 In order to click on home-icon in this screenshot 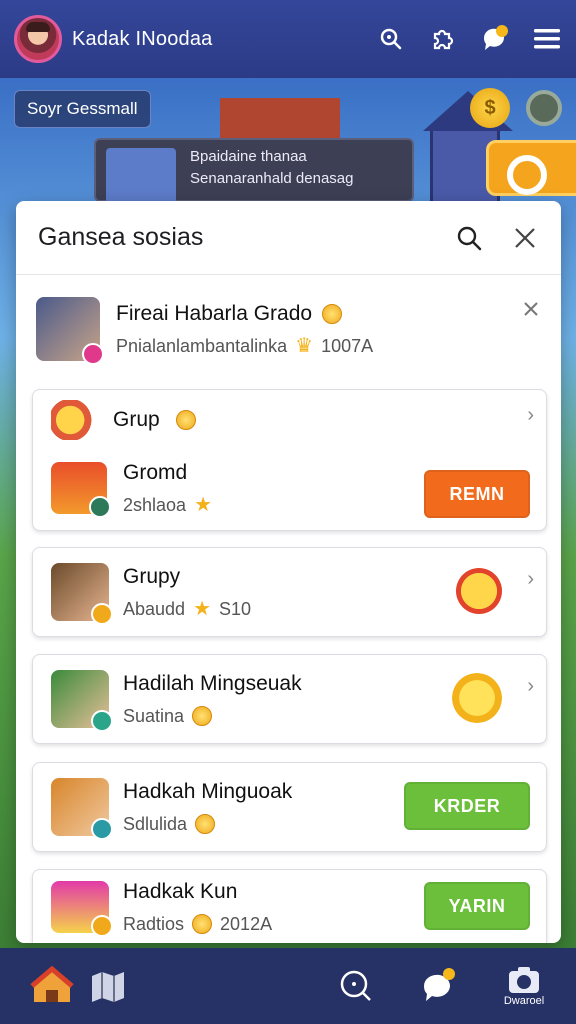, I will do `click(52, 983)`.